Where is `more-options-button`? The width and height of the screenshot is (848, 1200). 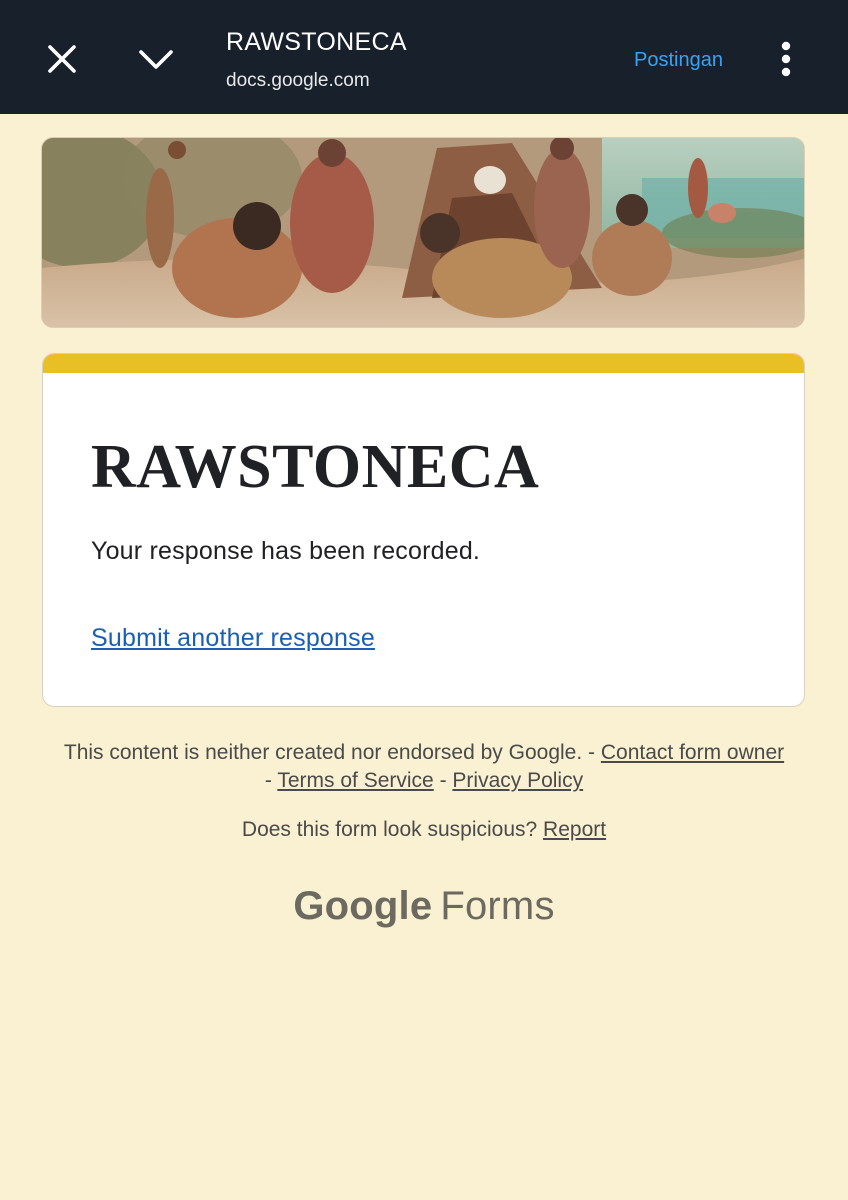 more-options-button is located at coordinates (786, 59).